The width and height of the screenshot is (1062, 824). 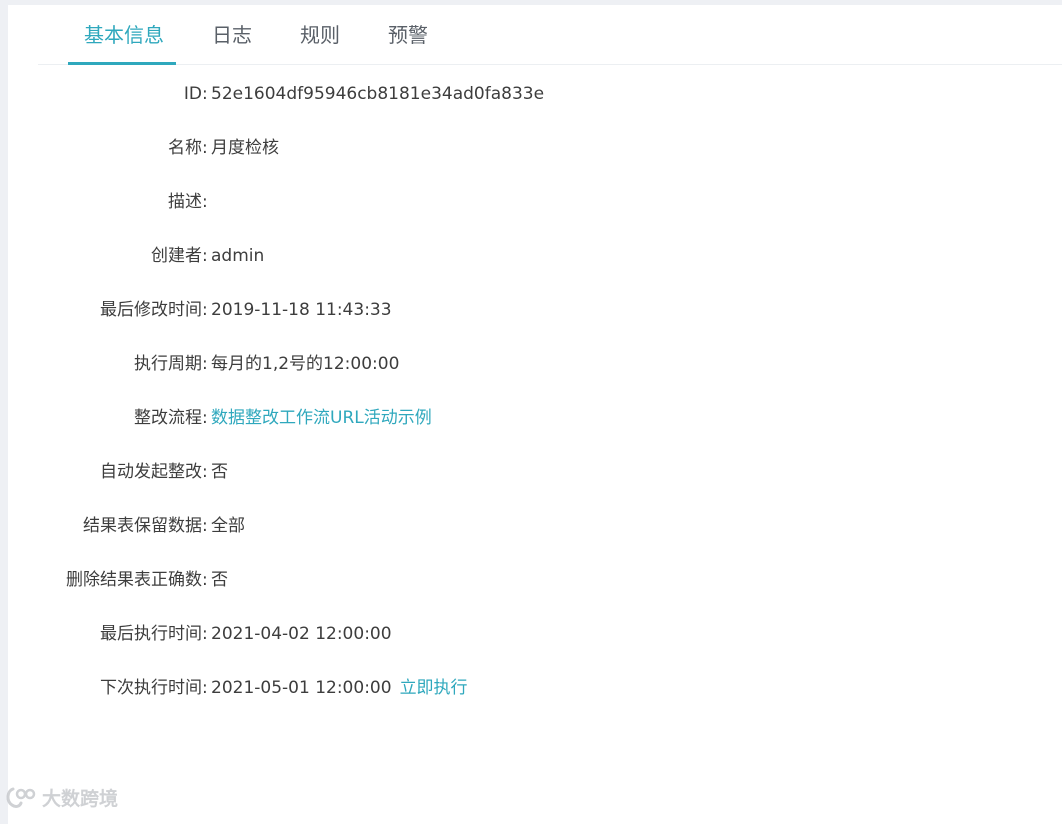 I want to click on tab-alert: 预警, so click(x=408, y=43).